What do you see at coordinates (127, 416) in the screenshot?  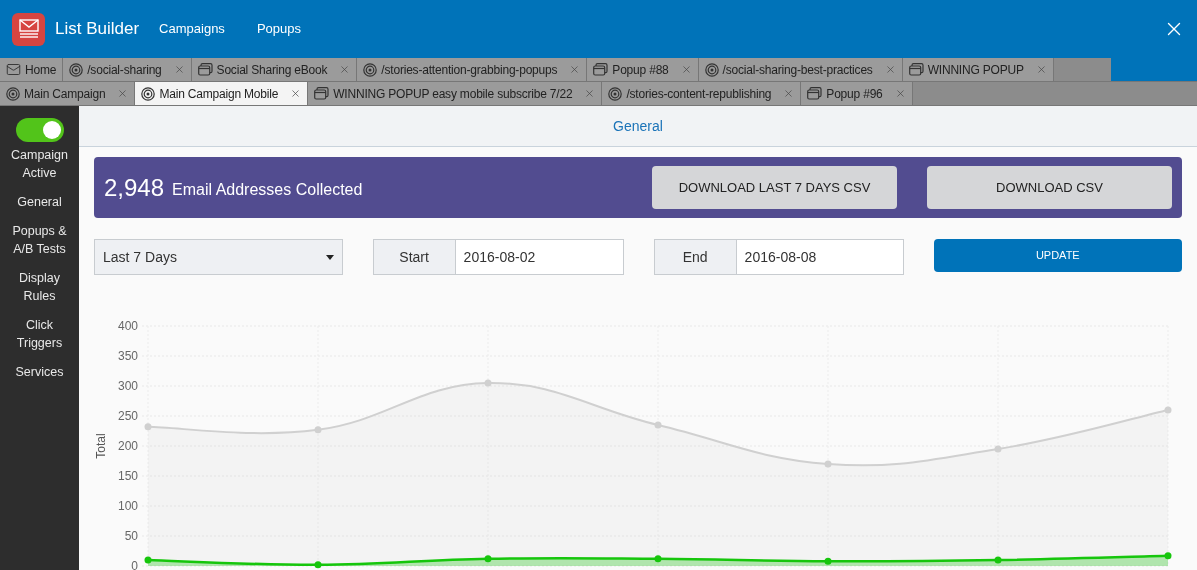 I see `y-tick-label: 250` at bounding box center [127, 416].